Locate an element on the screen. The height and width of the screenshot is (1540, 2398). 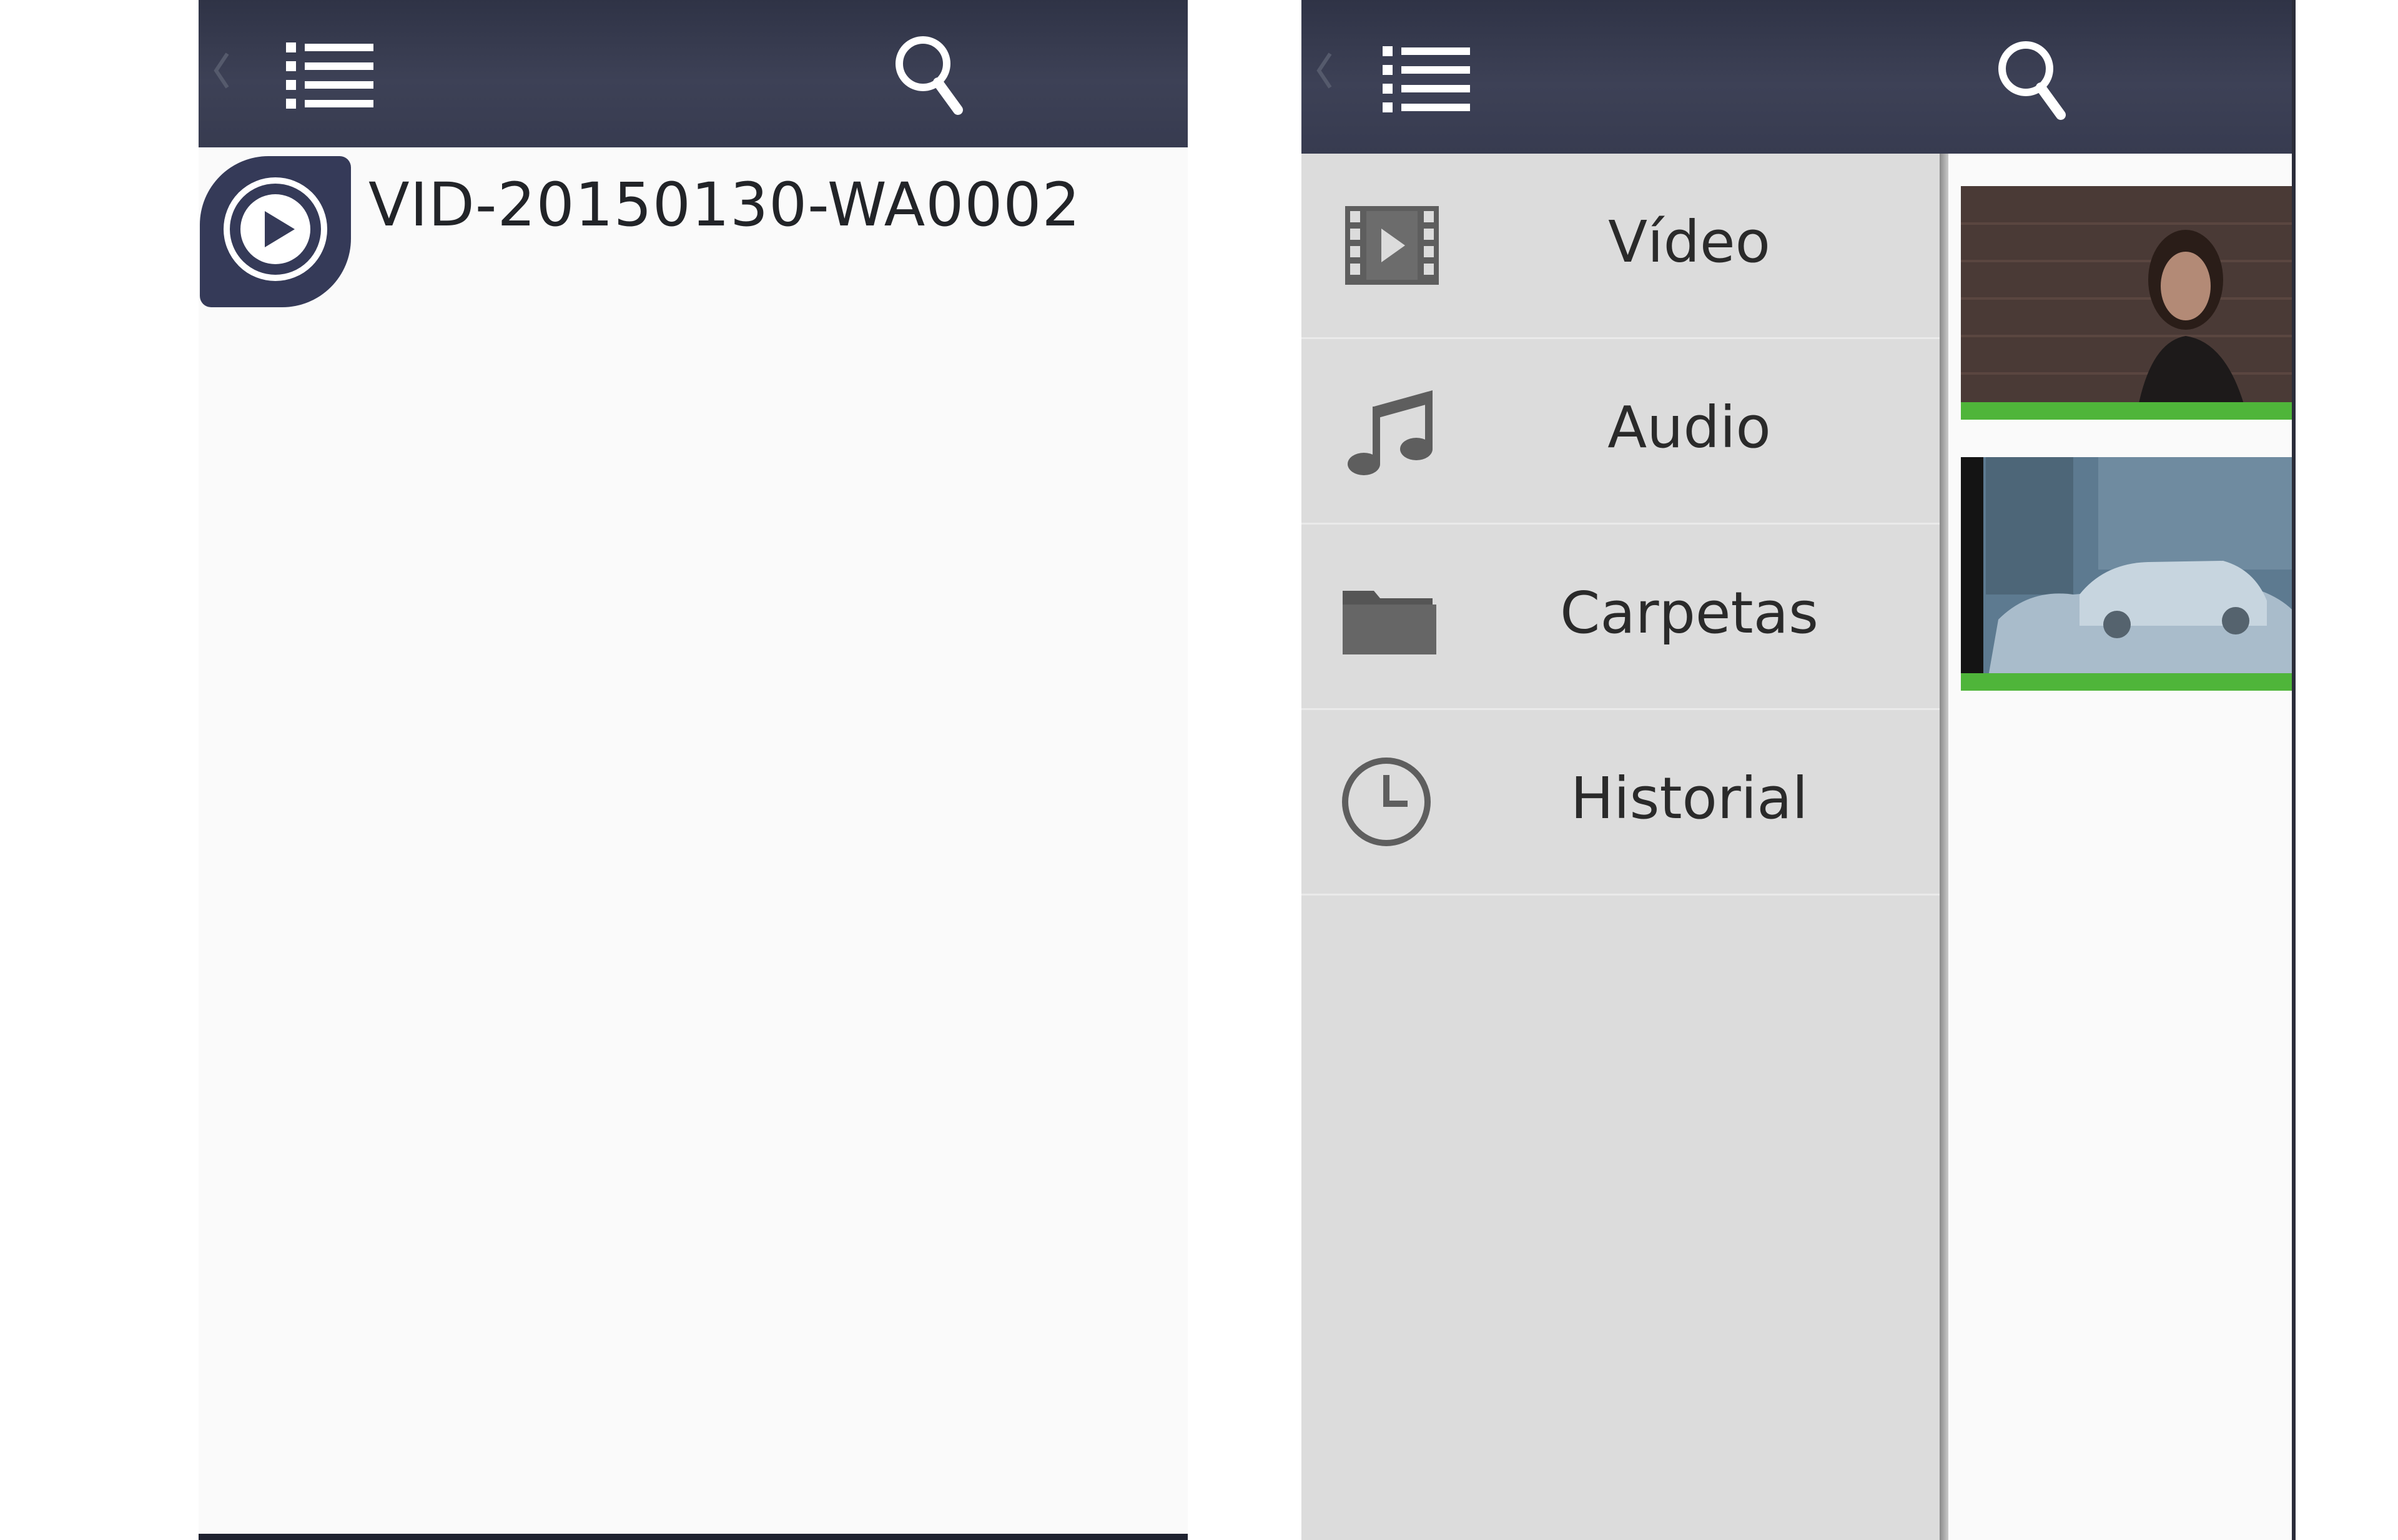
drawer-item-label: Vídeo is located at coordinates (1689, 242).